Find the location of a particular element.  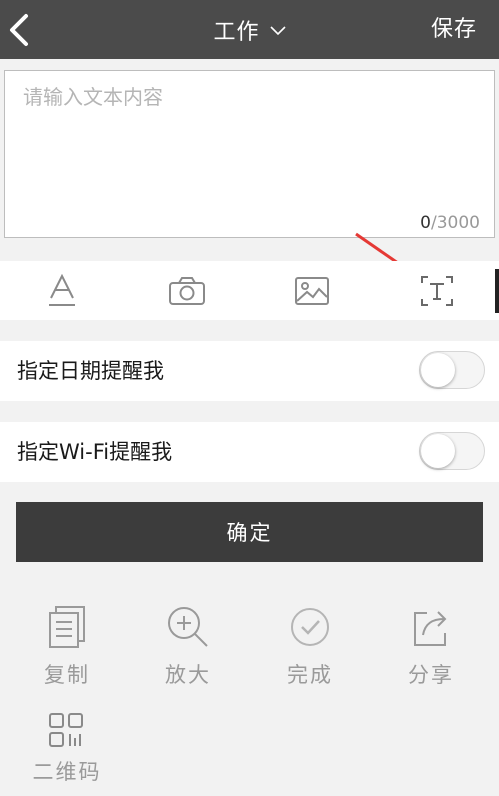

editor-toolbar is located at coordinates (249, 290).